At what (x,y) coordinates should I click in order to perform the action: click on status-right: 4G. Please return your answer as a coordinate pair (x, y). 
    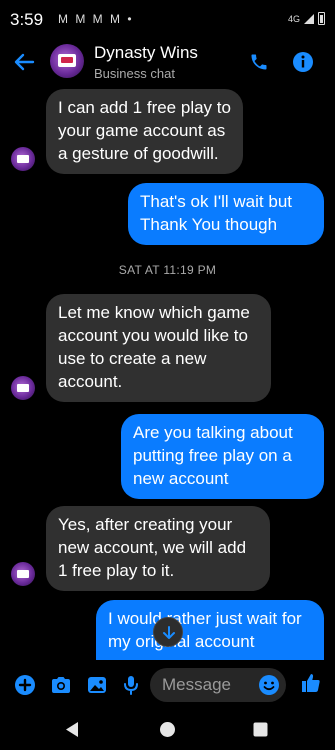
    Looking at the image, I should click on (306, 18).